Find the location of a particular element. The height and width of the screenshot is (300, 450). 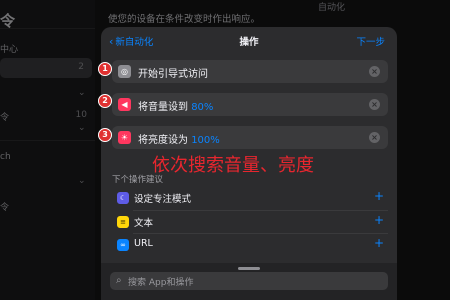

suggestion-text: ≡ 文本 + is located at coordinates (250, 222).